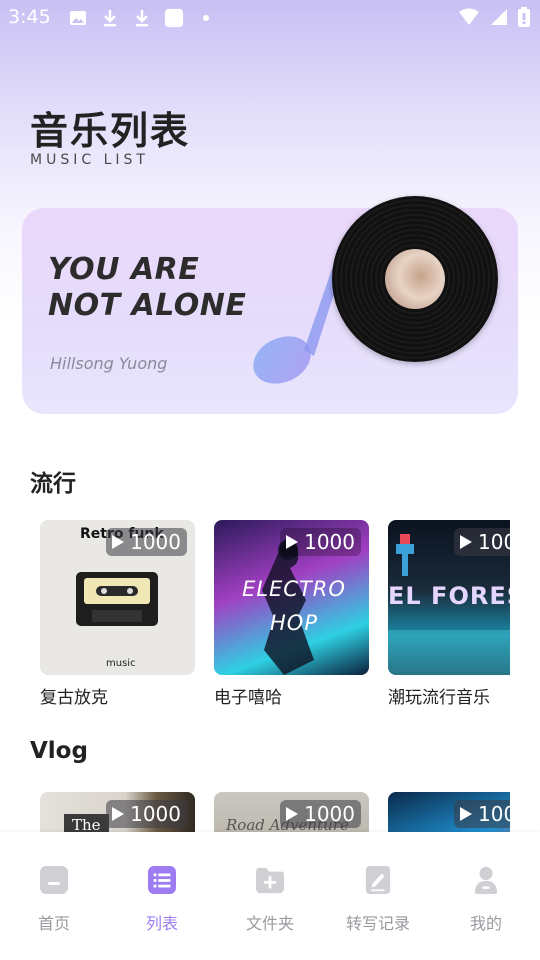 The height and width of the screenshot is (960, 540). I want to click on tab-list: 列表, so click(162, 900).